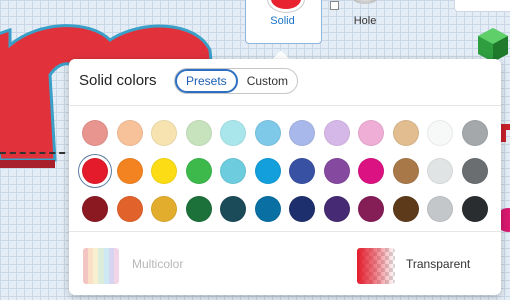  I want to click on popup-title: Solid colors, so click(118, 80).